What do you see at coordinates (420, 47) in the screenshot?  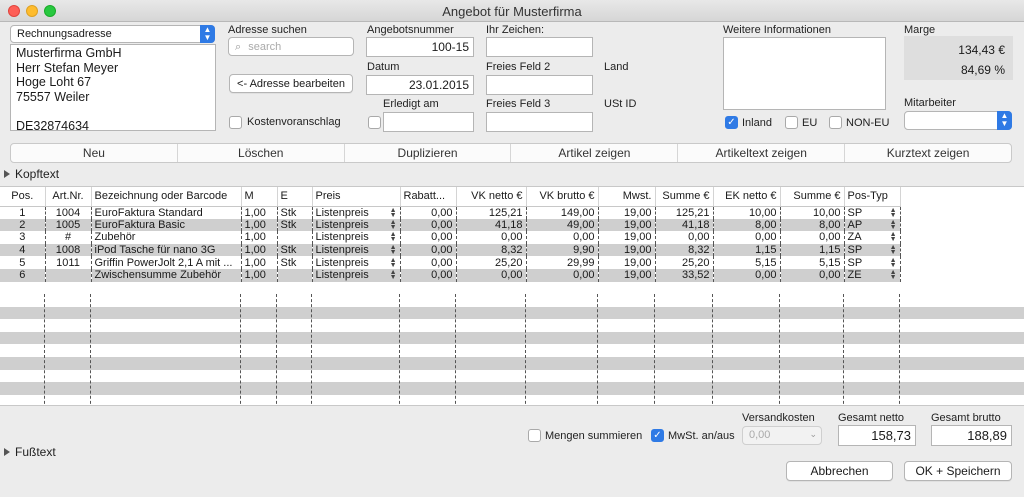 I see `offer-number-field: 100-15` at bounding box center [420, 47].